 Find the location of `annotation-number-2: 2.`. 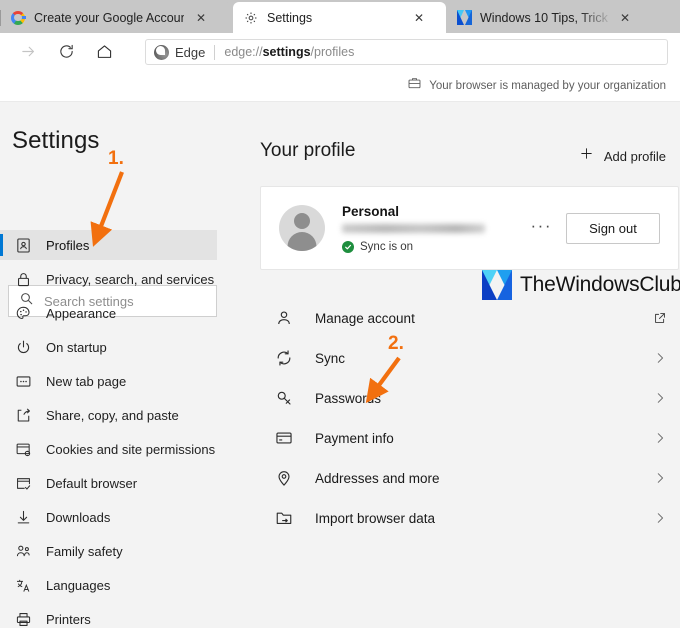

annotation-number-2: 2. is located at coordinates (396, 343).